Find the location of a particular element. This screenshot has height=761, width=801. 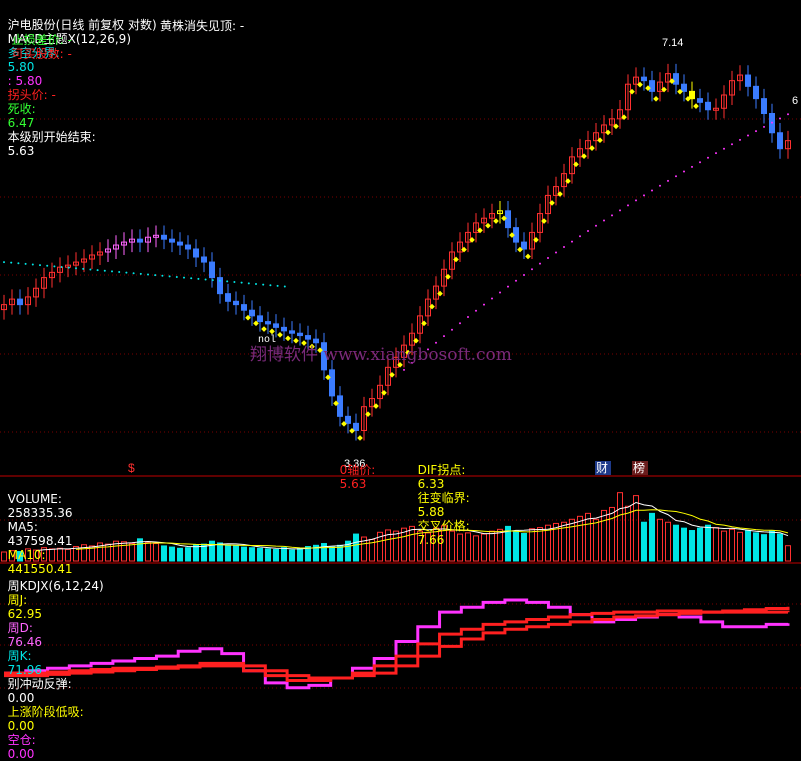

kdj-k-label: 周K: is located at coordinates (19, 656).